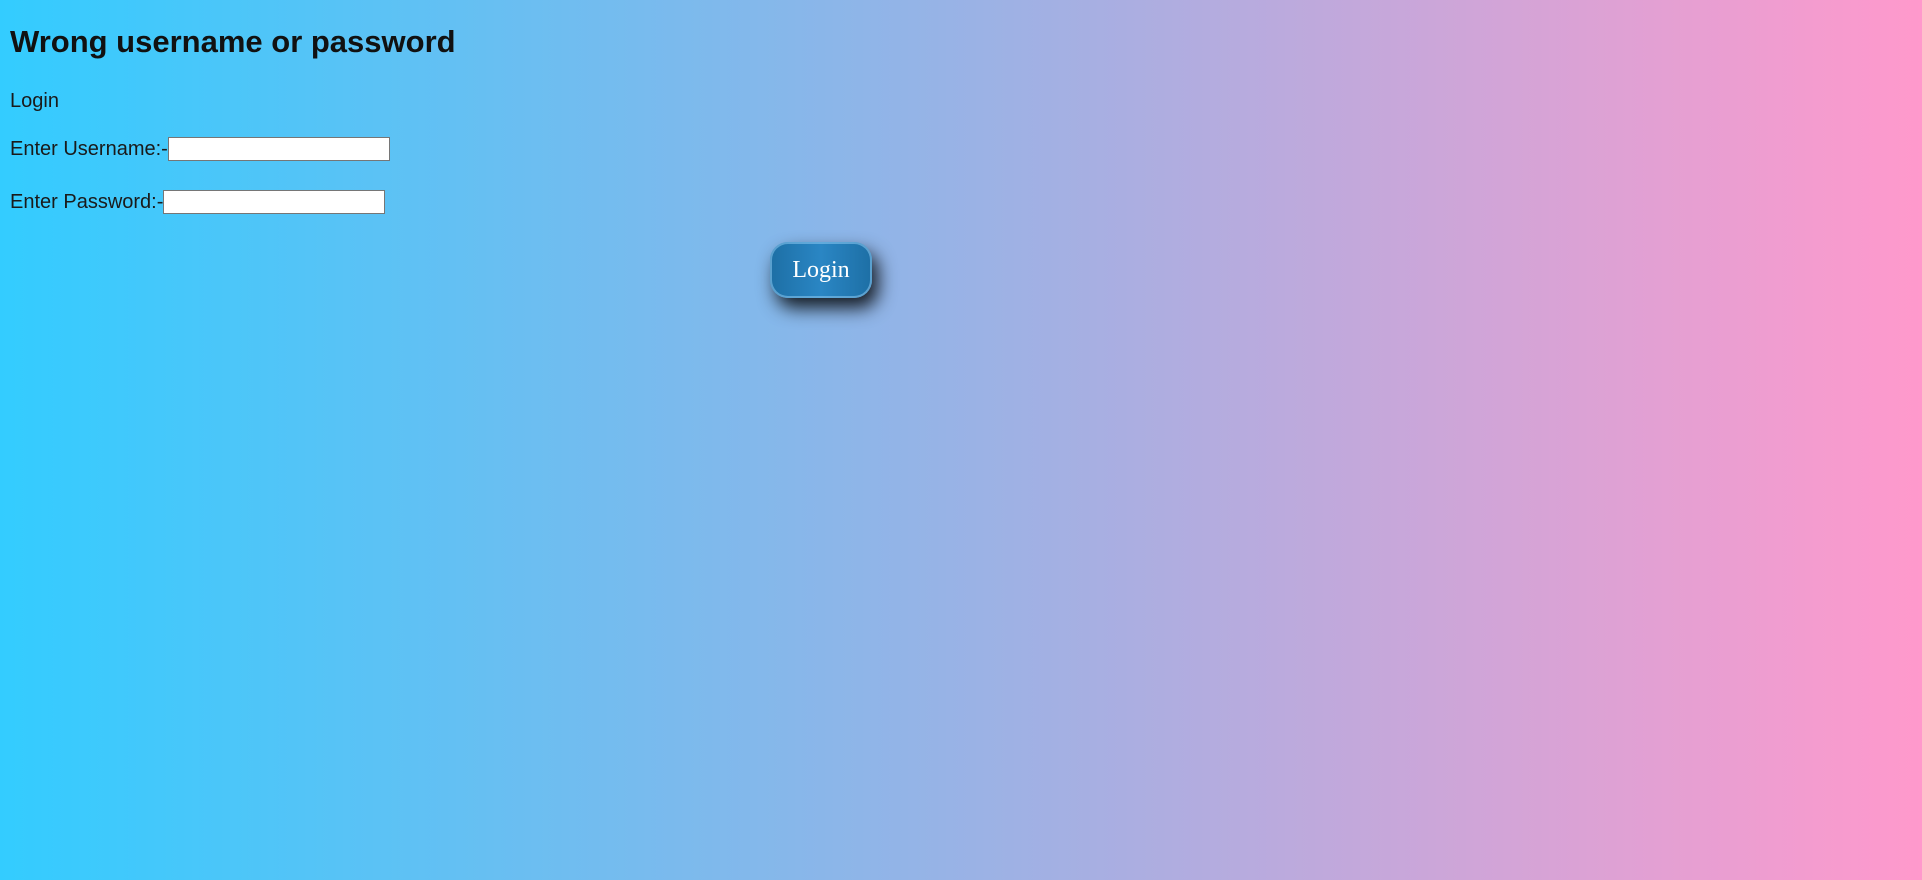 This screenshot has height=880, width=1922. I want to click on login-button: Login, so click(821, 270).